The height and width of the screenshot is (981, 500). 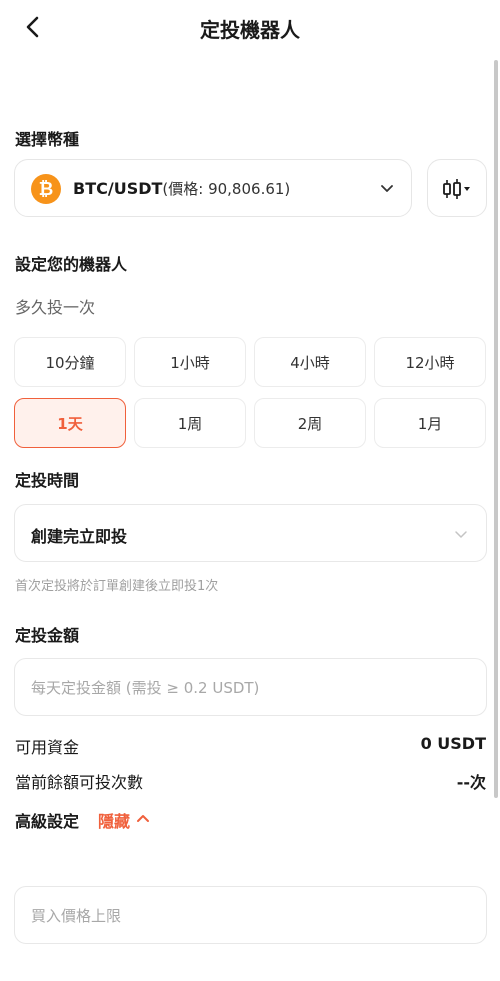 I want to click on max-price-field, so click(x=250, y=915).